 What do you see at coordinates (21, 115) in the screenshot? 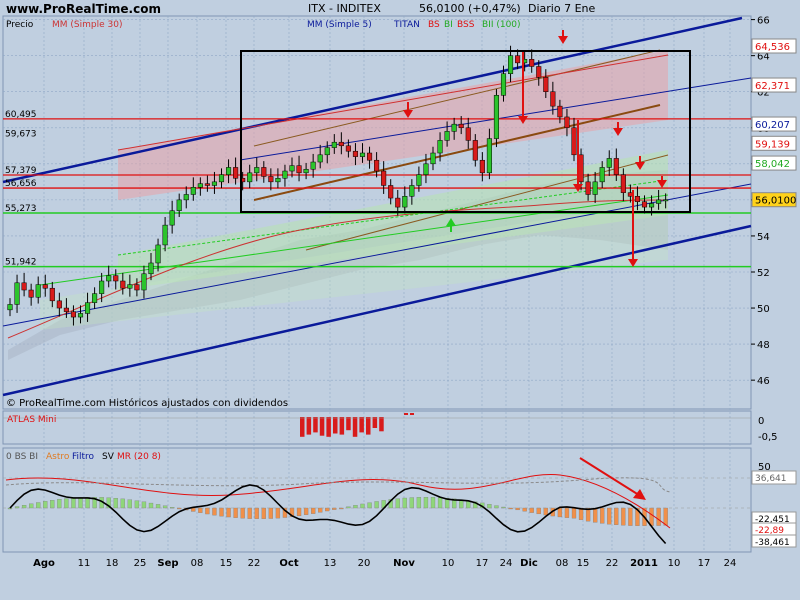
I see `red-level-label-0: 60,495` at bounding box center [21, 115].